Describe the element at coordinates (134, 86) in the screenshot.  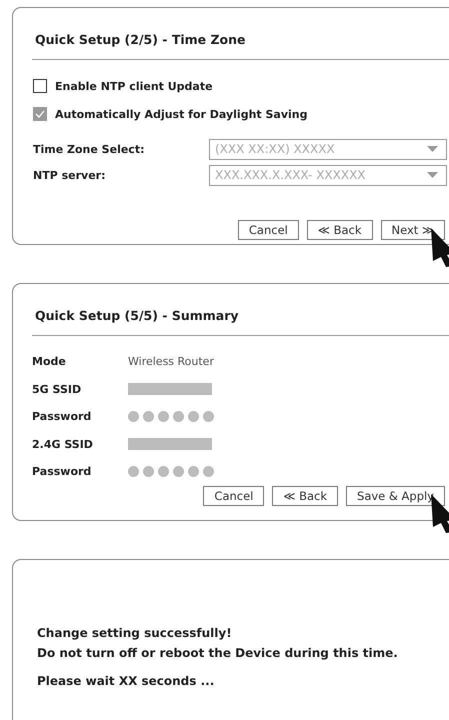
I see `checkbox-label: Enable NTP client Update` at that location.